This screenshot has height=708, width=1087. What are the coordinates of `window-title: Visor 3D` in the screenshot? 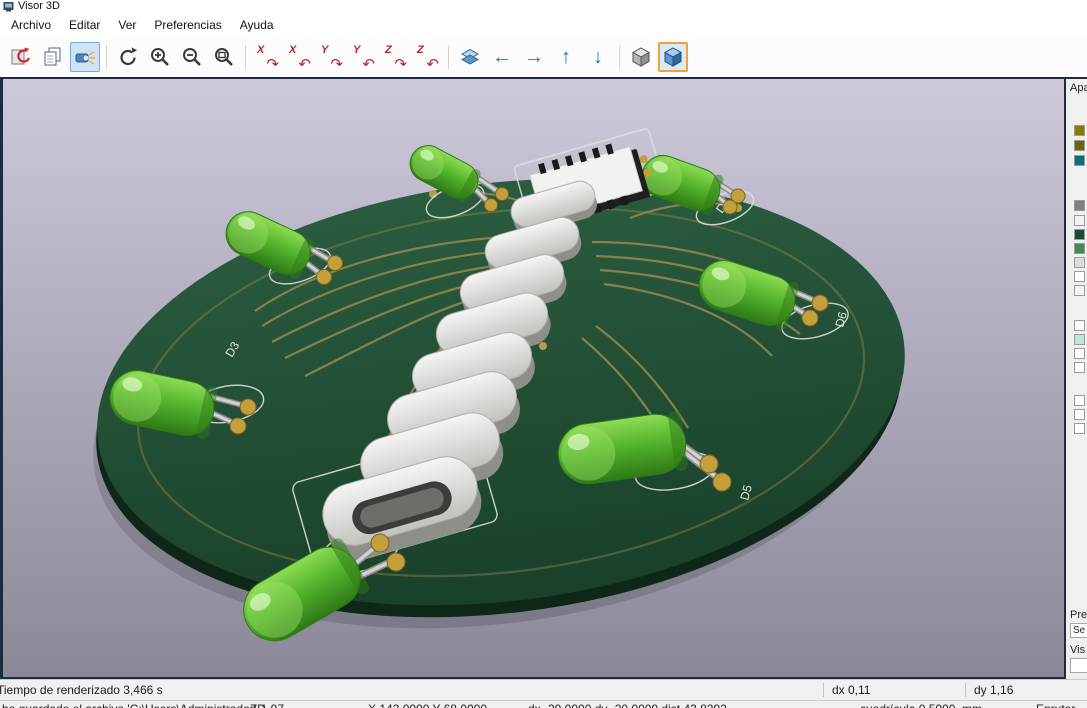 It's located at (39, 6).